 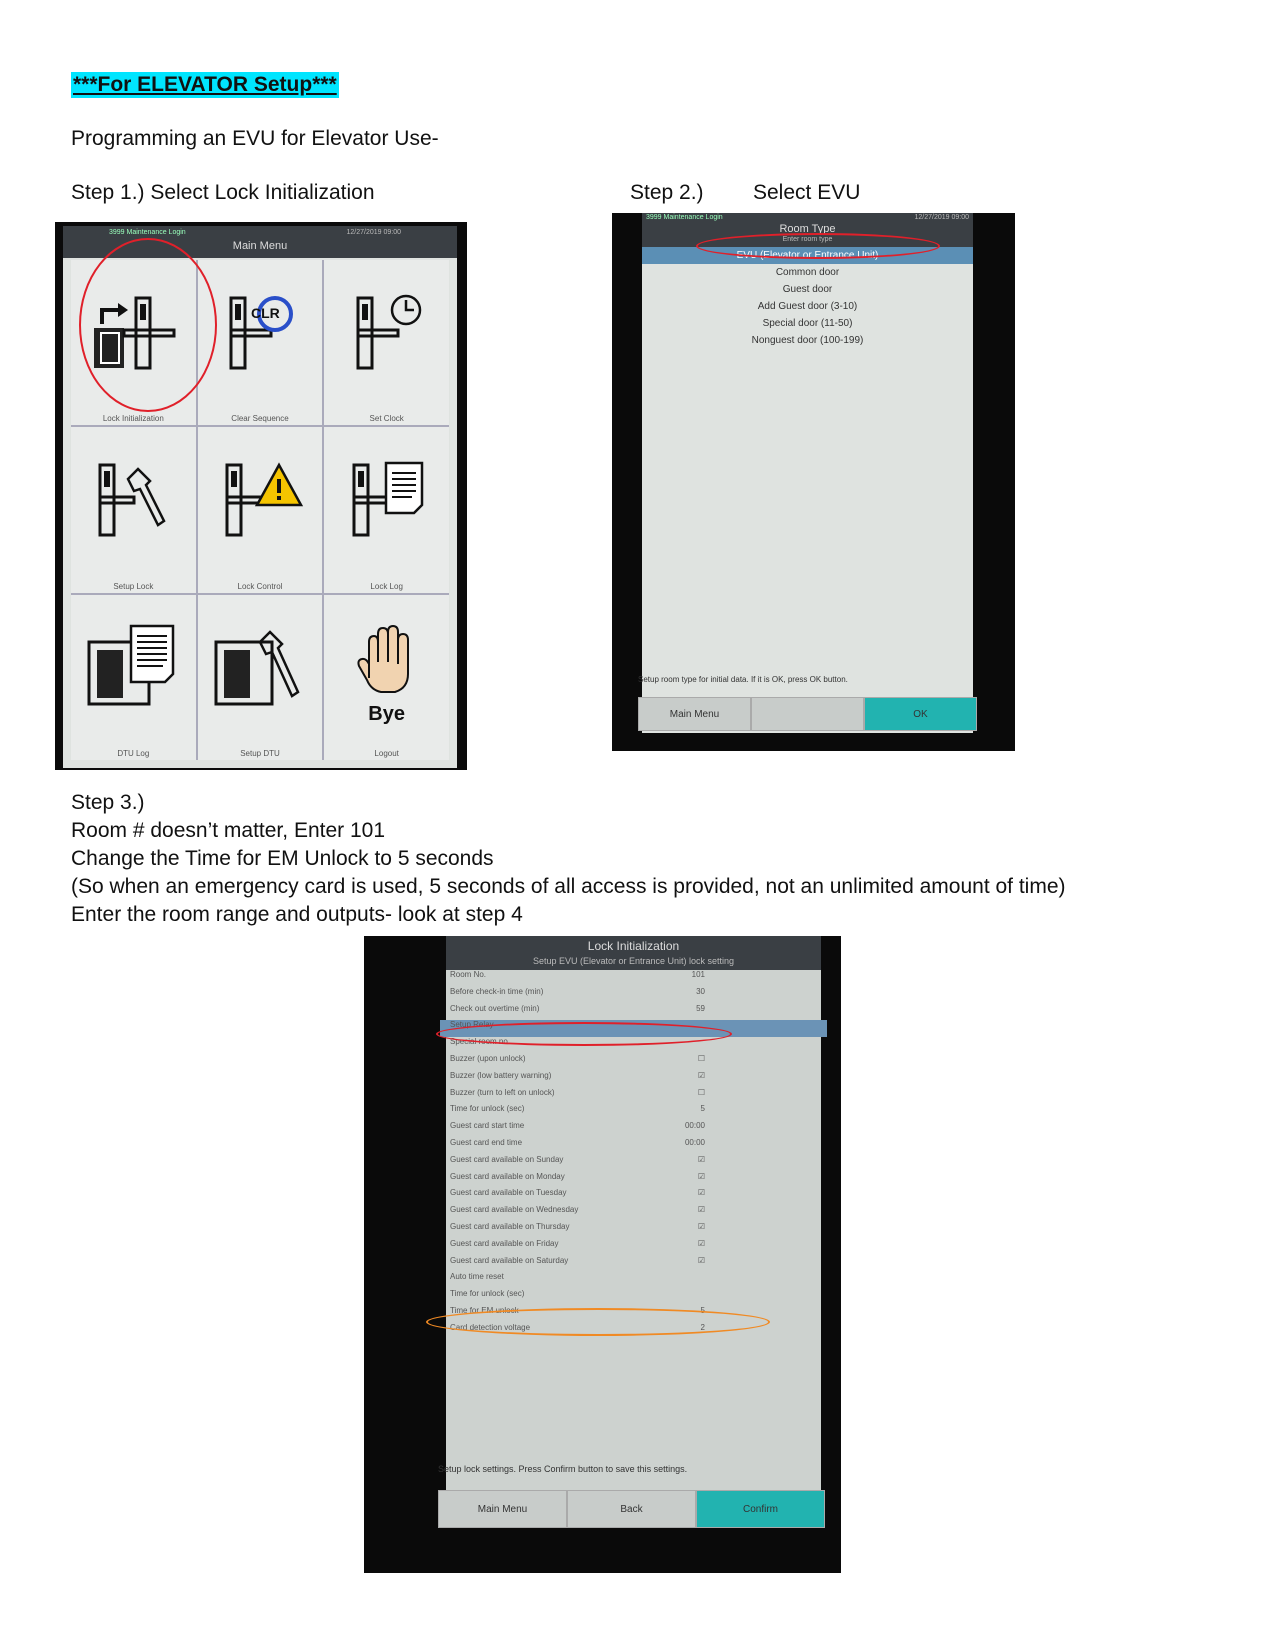 What do you see at coordinates (633, 1280) in the screenshot?
I see `setting-row: Auto time reset` at bounding box center [633, 1280].